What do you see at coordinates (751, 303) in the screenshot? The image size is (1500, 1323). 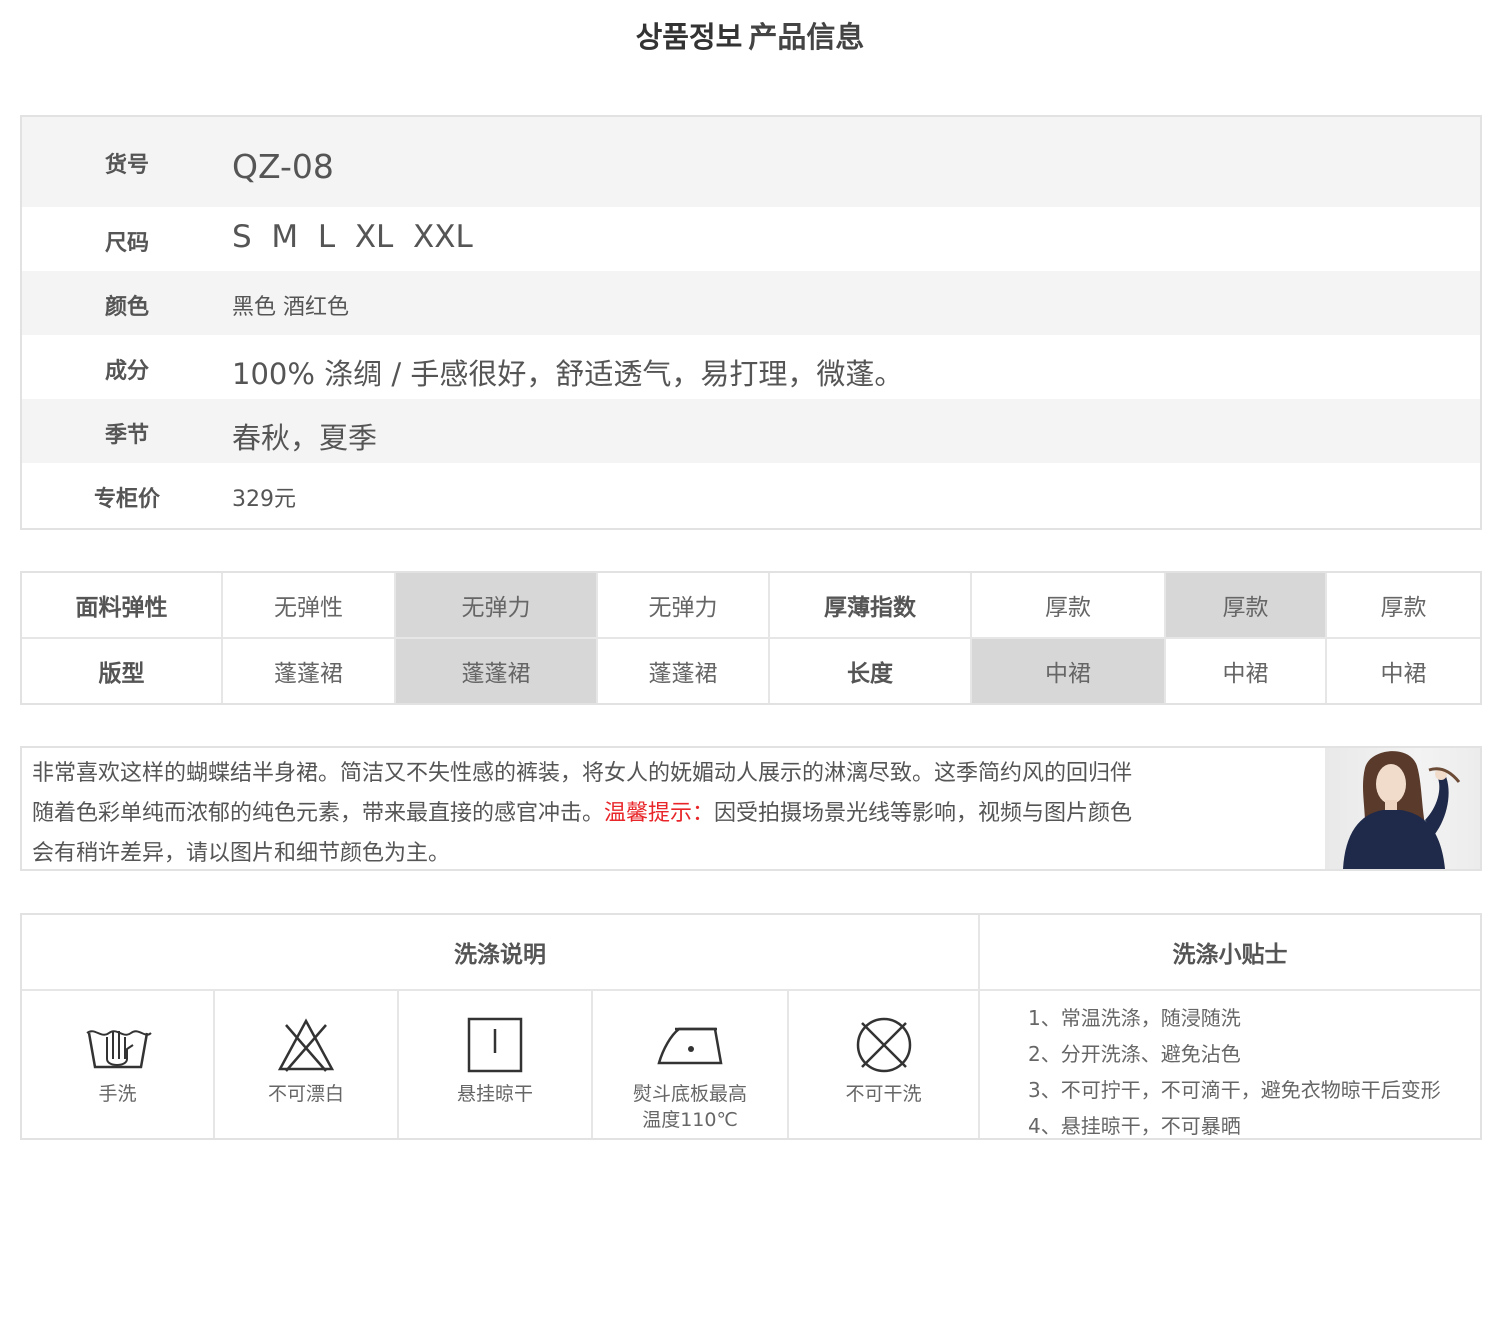 I see `info-row-color: 颜色 黑色 酒红色` at bounding box center [751, 303].